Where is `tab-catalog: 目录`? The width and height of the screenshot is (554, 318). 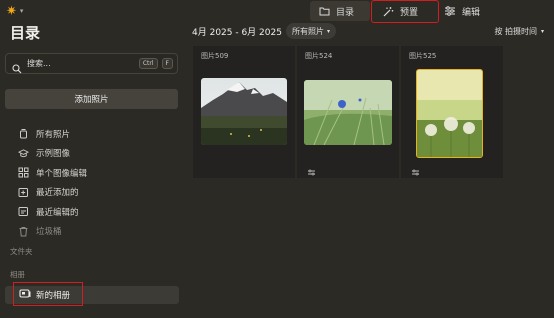 tab-catalog: 目录 is located at coordinates (340, 11).